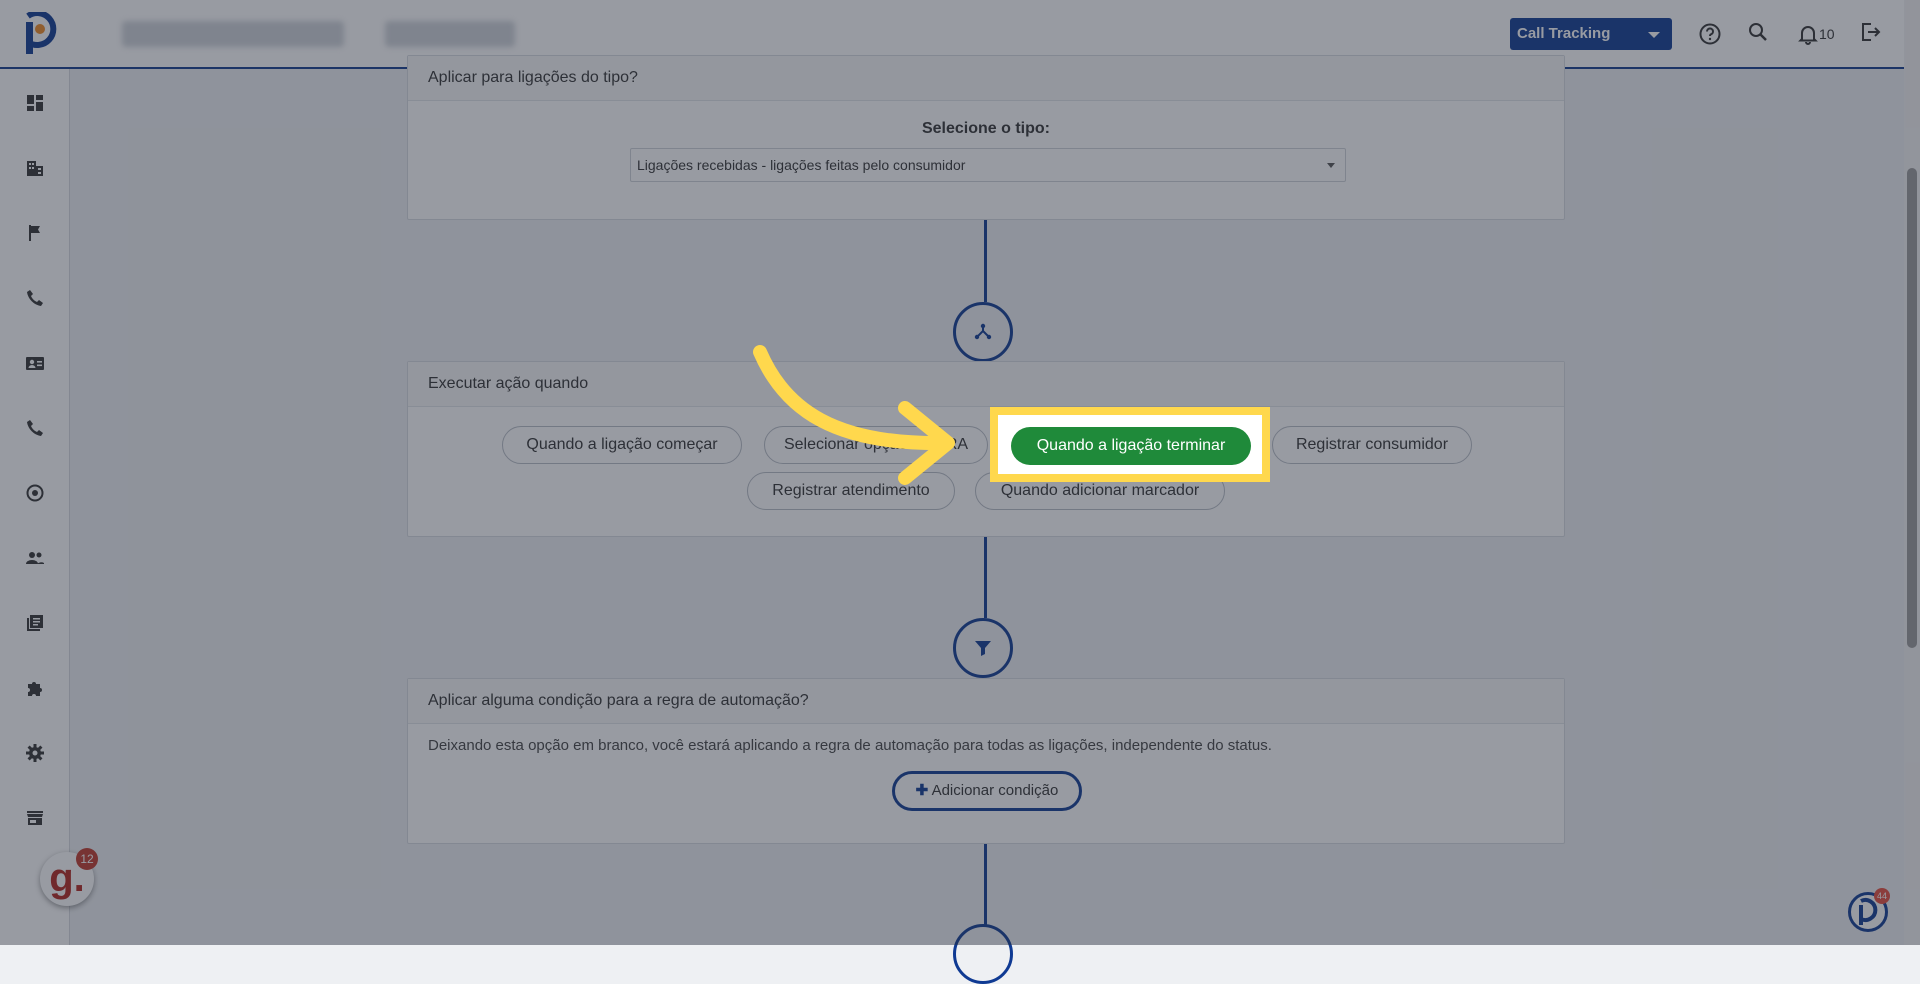 The height and width of the screenshot is (984, 1920). What do you see at coordinates (450, 34) in the screenshot?
I see `blurred-project-selector` at bounding box center [450, 34].